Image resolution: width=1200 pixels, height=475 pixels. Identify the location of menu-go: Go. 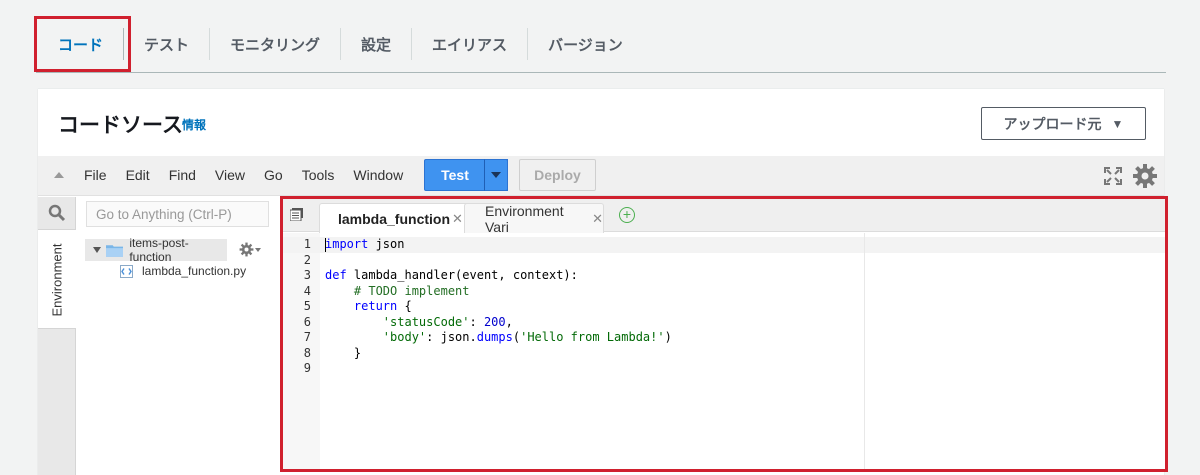
(273, 175).